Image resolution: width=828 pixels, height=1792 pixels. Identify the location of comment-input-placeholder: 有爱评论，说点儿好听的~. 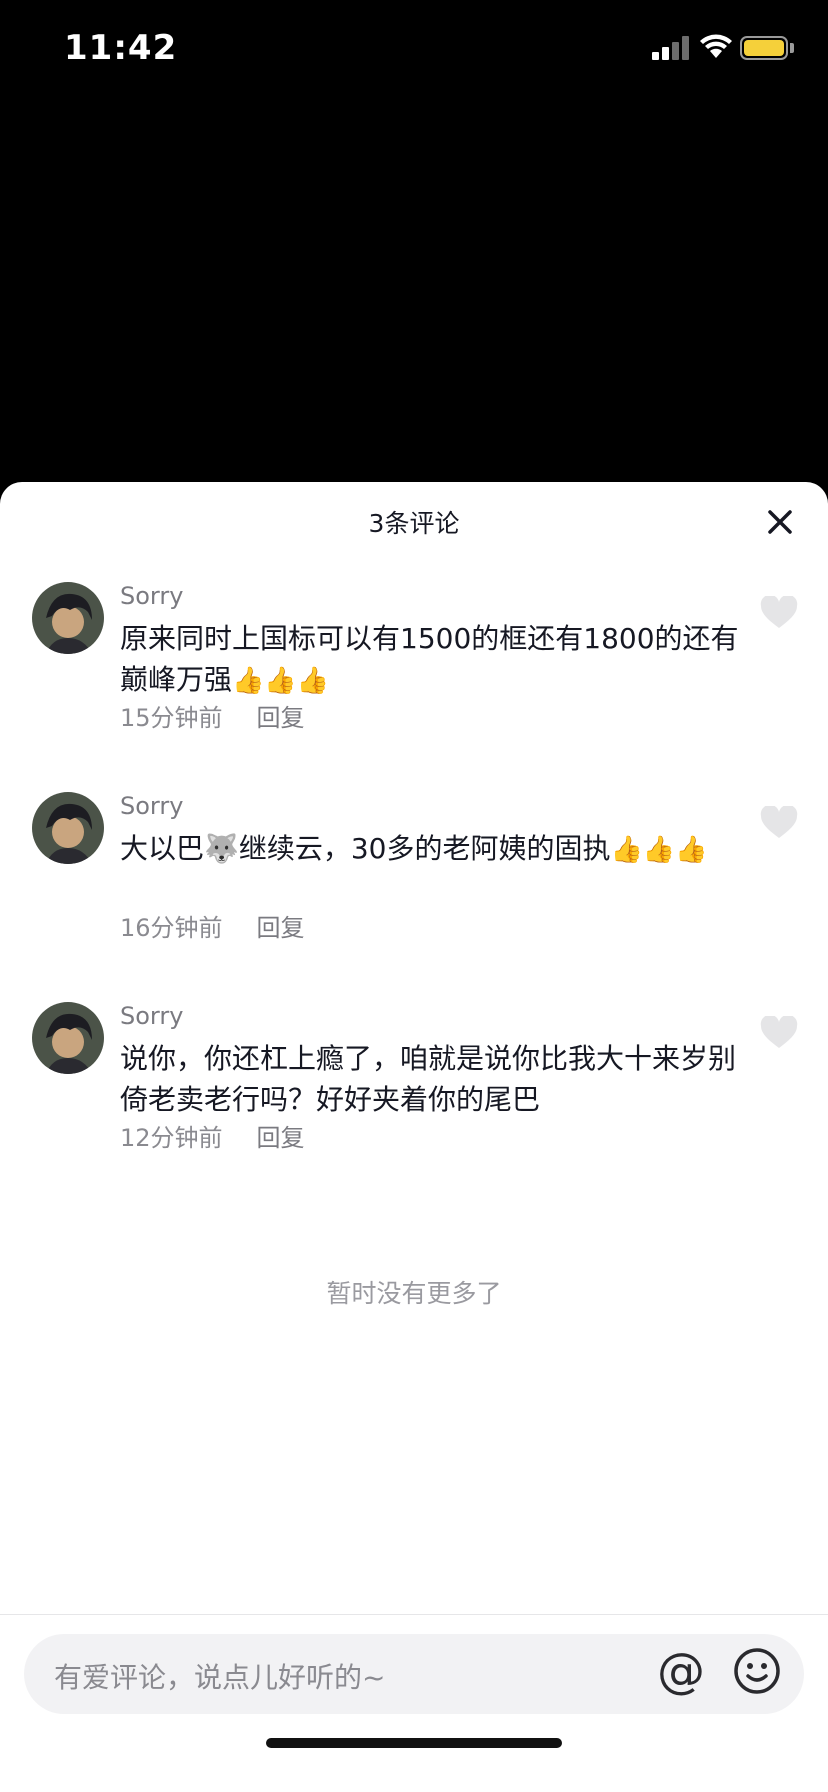
(220, 1677).